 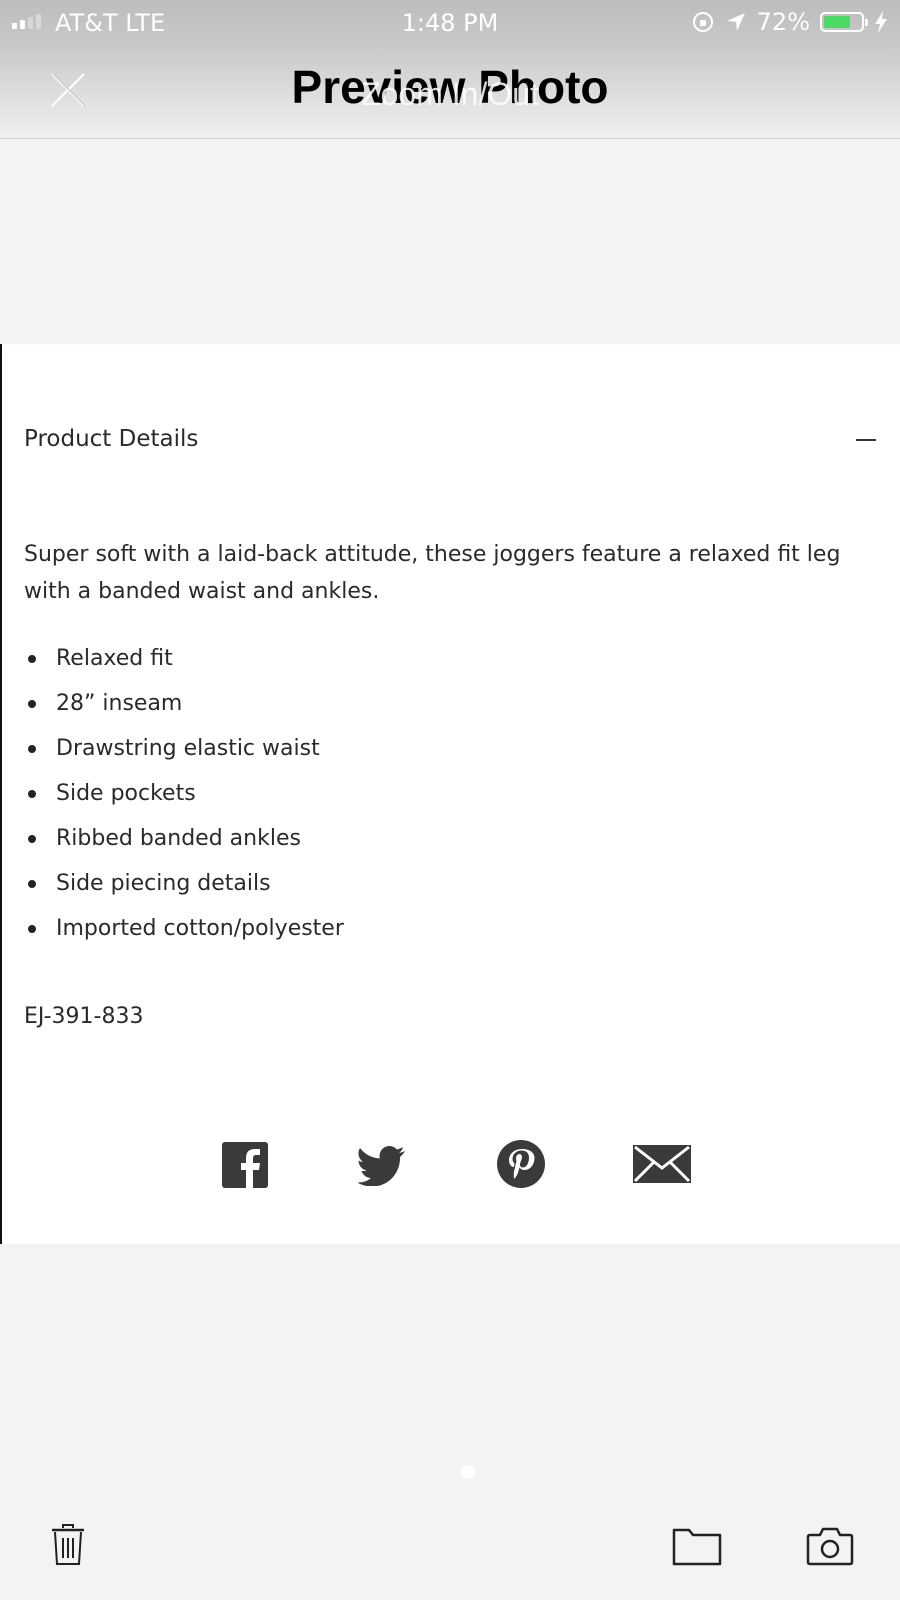 What do you see at coordinates (450, 241) in the screenshot?
I see `photo-top-margin` at bounding box center [450, 241].